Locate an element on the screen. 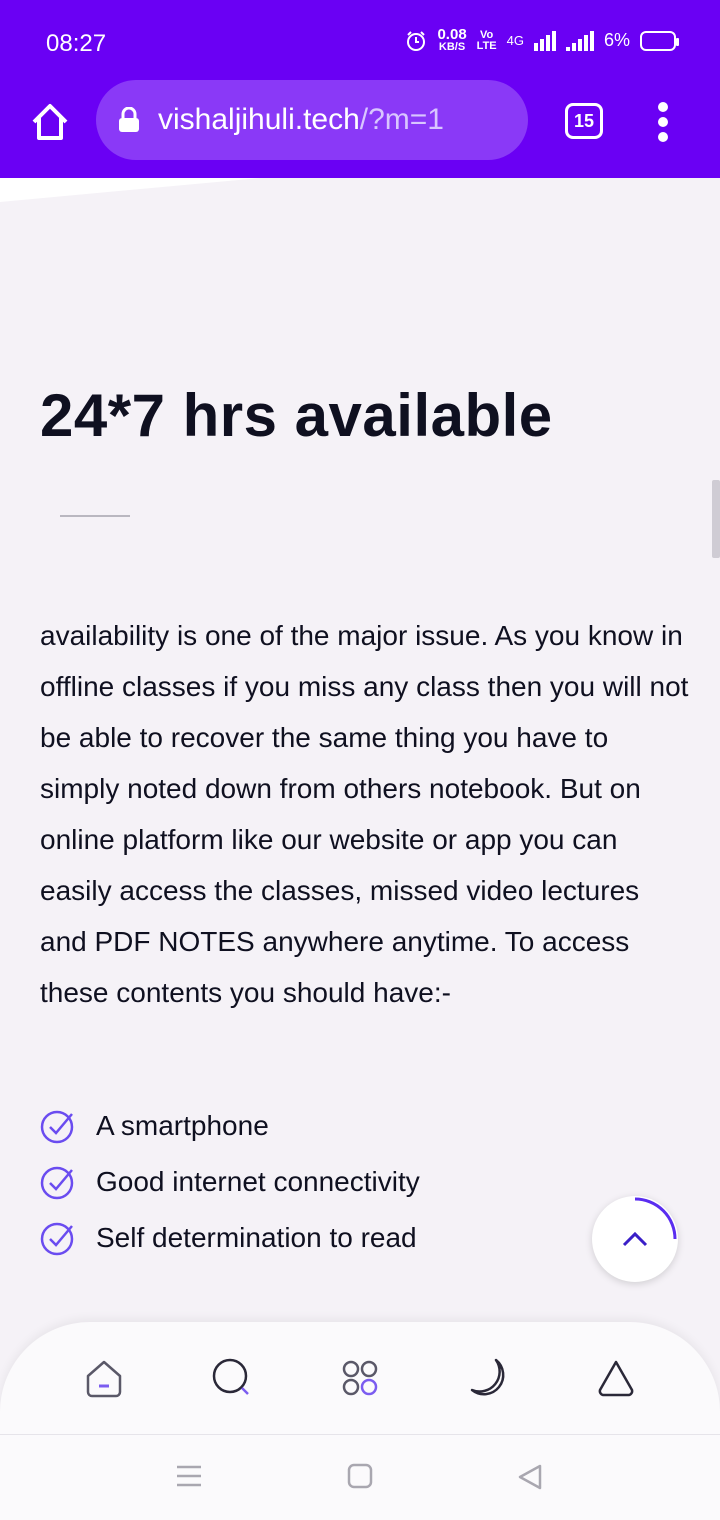 The image size is (720, 1520). recents-icon is located at coordinates (189, 1476).